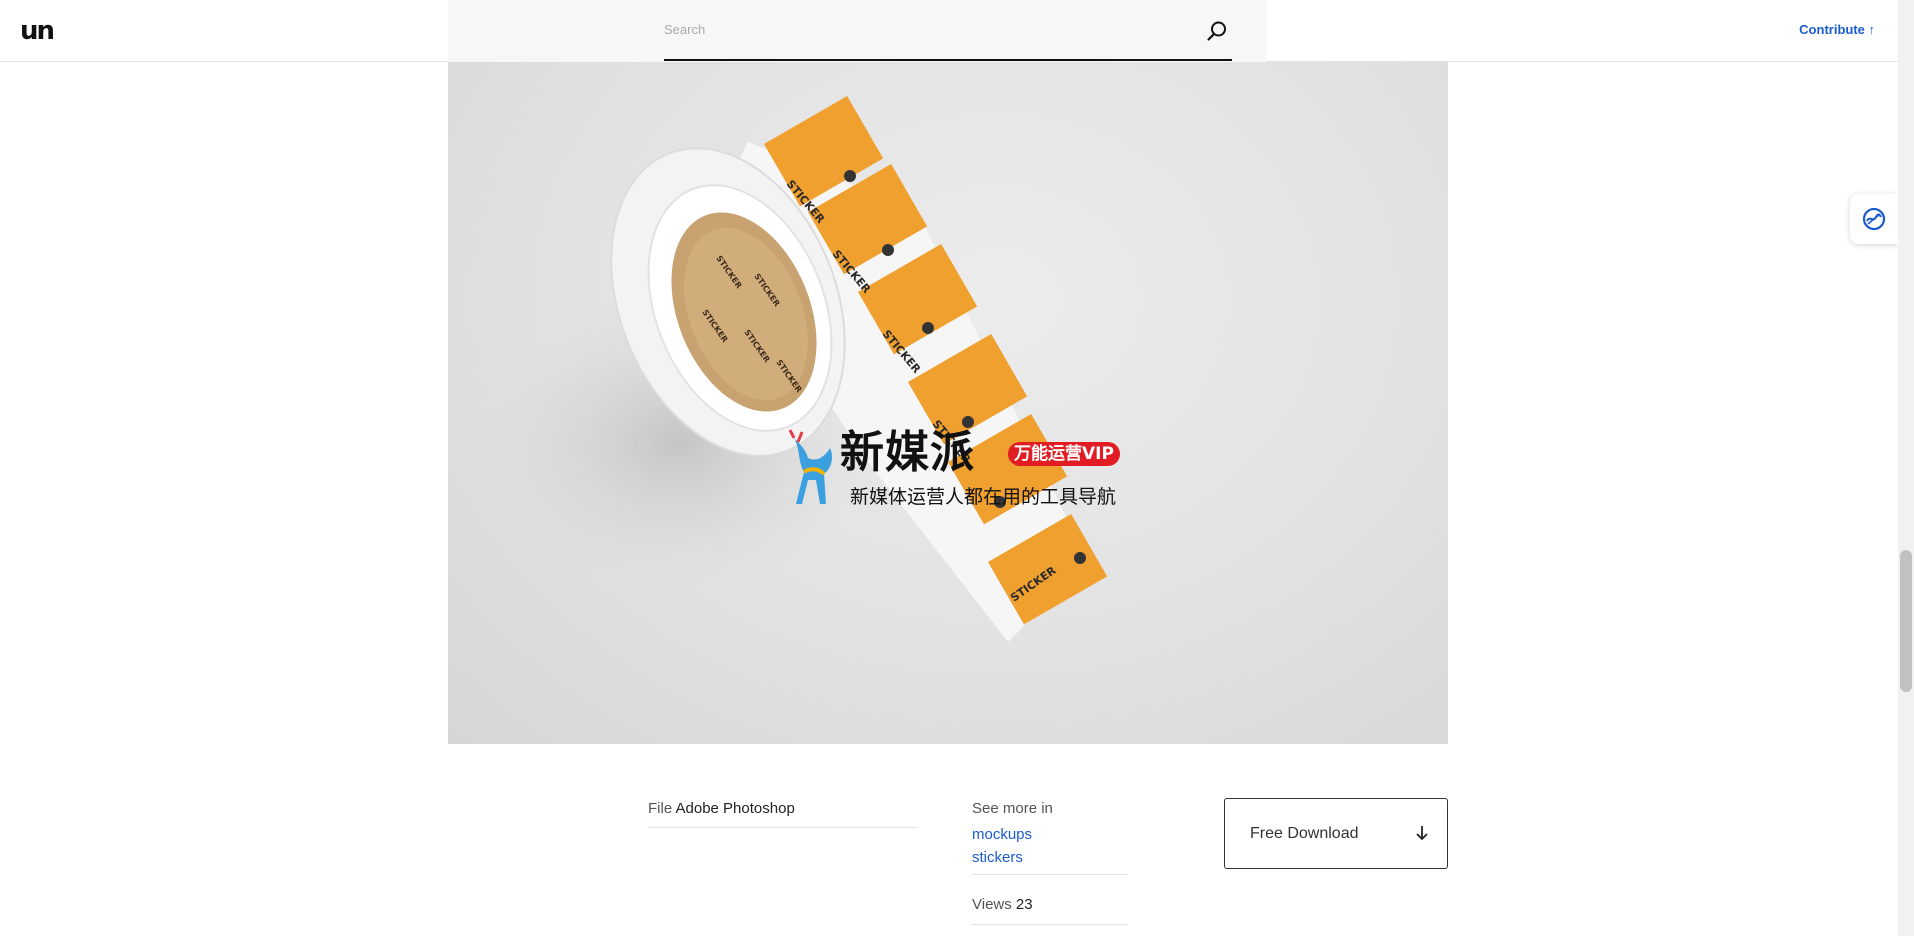  I want to click on views-count: 23, so click(1024, 904).